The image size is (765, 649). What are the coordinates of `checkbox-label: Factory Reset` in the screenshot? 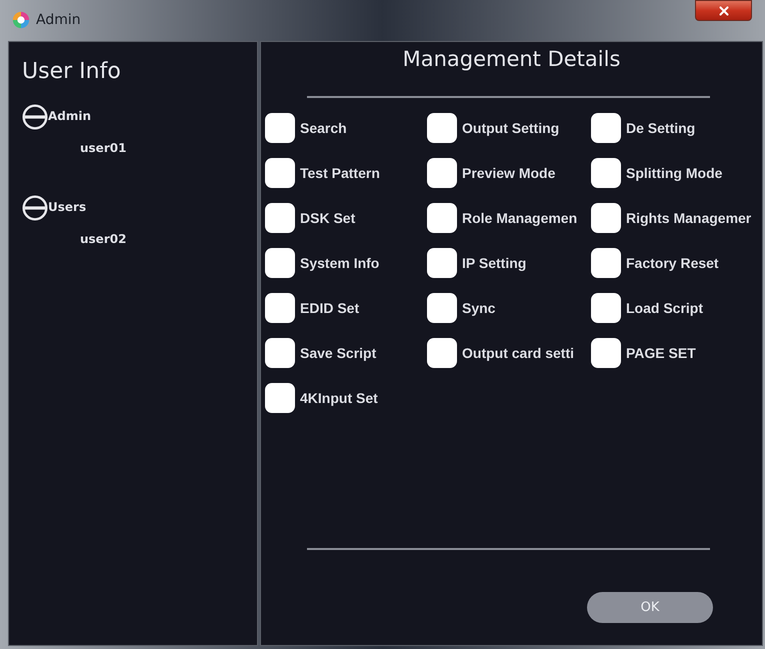 It's located at (672, 263).